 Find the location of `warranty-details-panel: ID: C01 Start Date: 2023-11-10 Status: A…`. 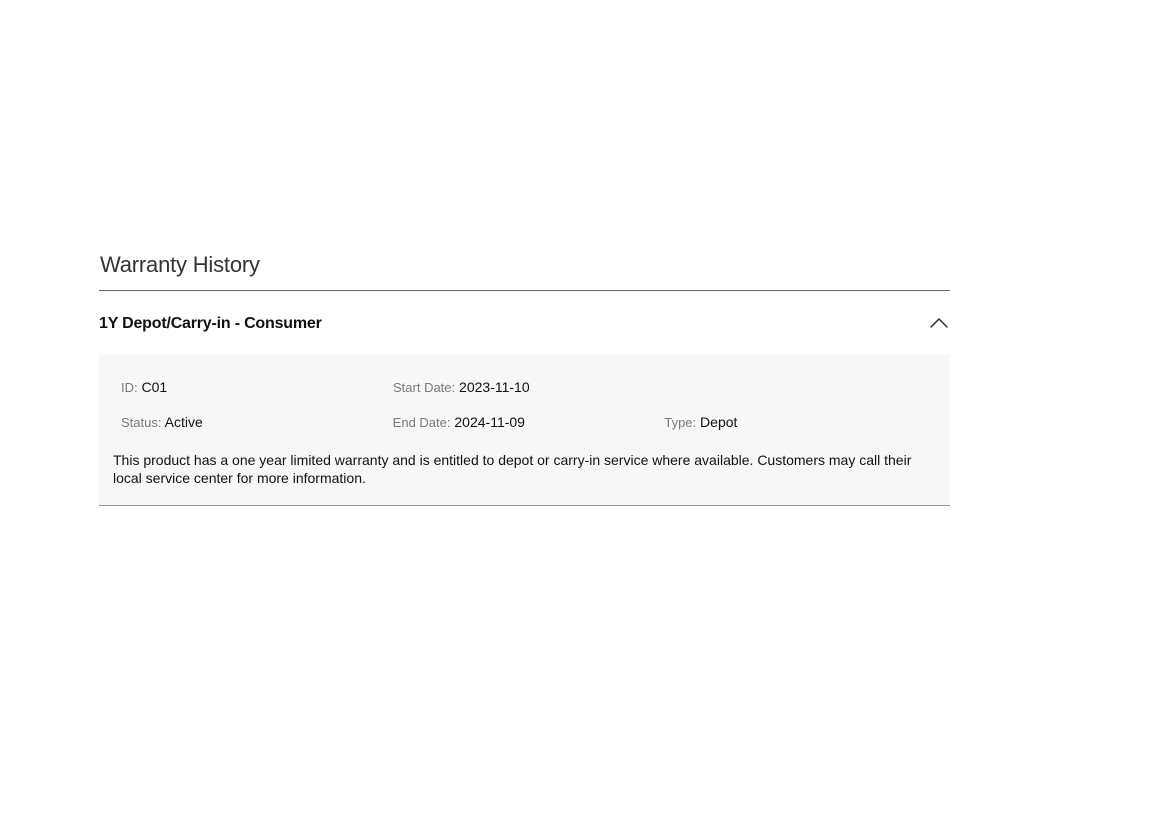

warranty-details-panel: ID: C01 Start Date: 2023-11-10 Status: A… is located at coordinates (524, 430).